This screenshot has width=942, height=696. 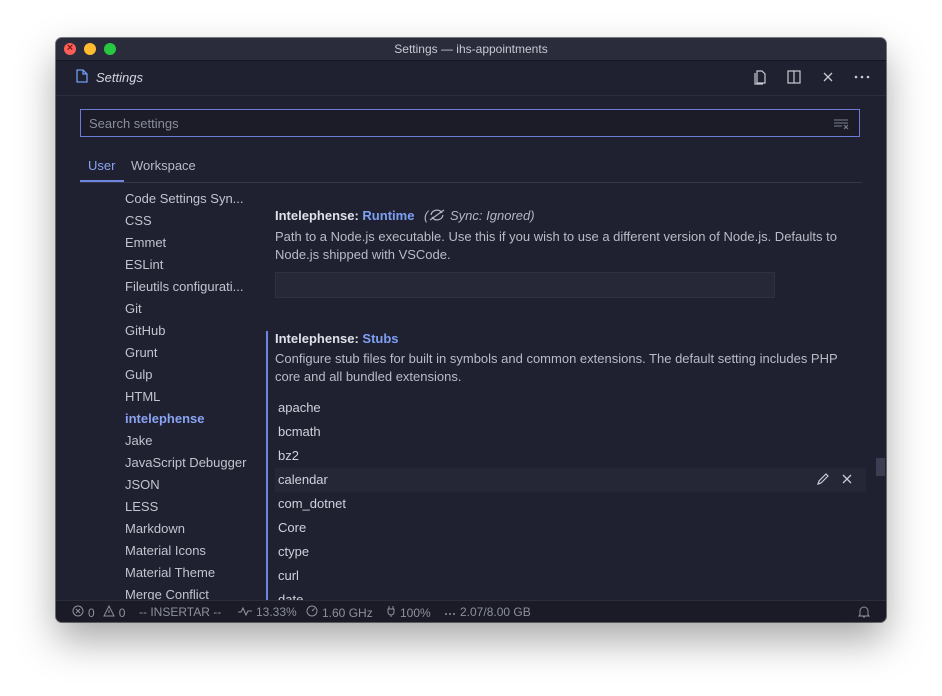 I want to click on list-item: apache, so click(x=299, y=407).